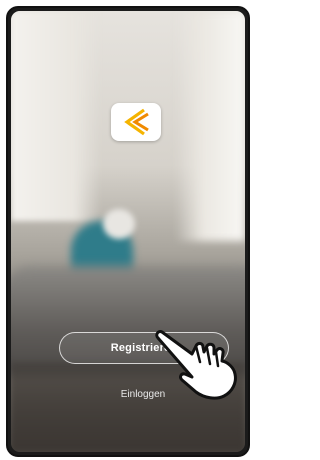  Describe the element at coordinates (119, 224) in the screenshot. I see `background-dog` at that location.